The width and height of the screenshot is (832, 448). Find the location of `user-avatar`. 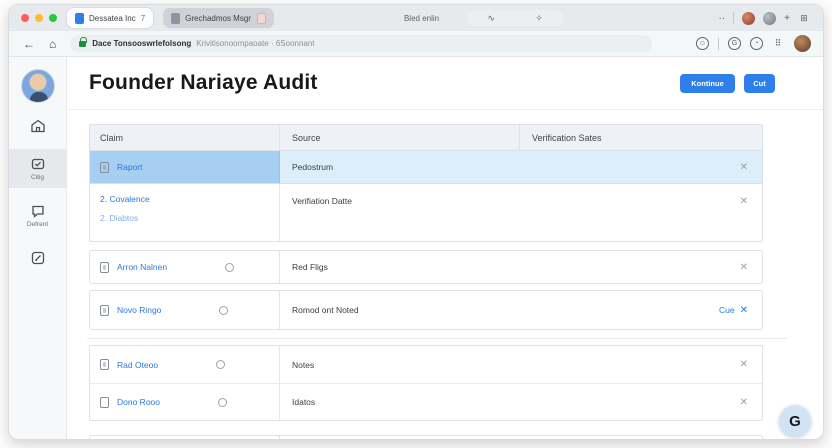

user-avatar is located at coordinates (37, 86).